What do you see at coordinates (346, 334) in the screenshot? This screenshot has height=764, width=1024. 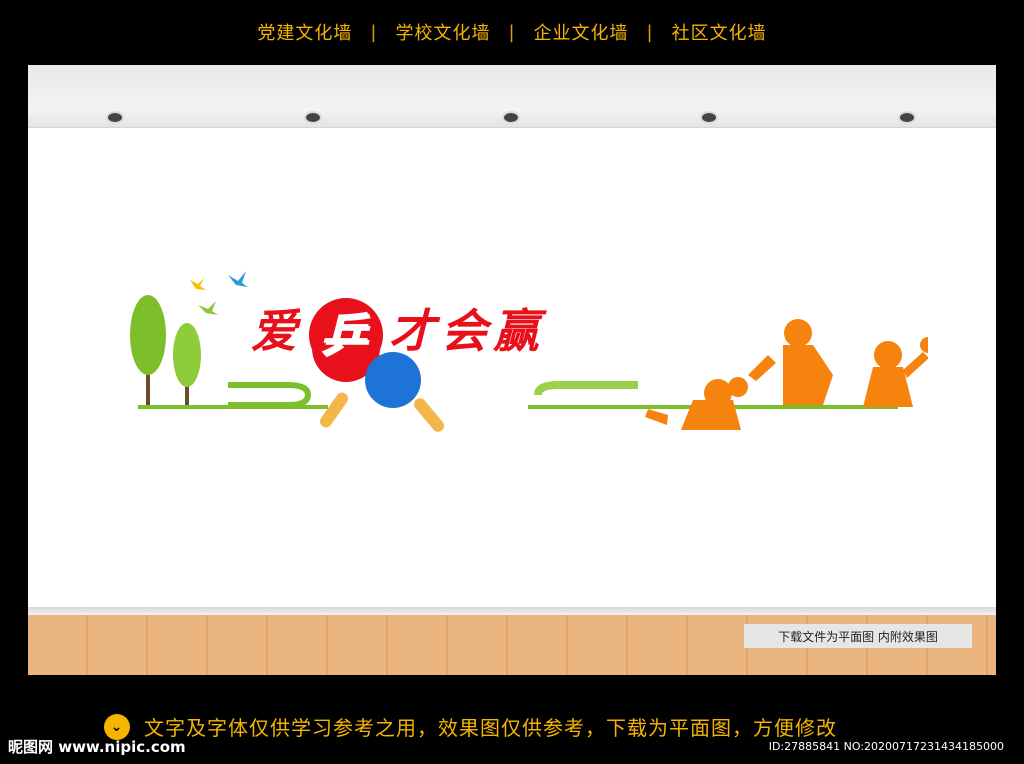 I see `title-ball-char: 乒` at bounding box center [346, 334].